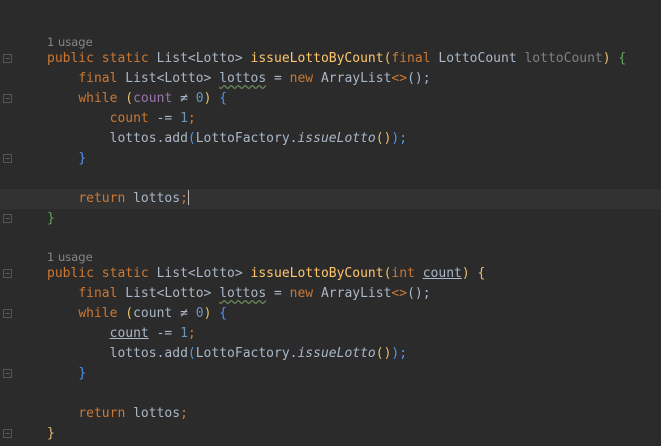  Describe the element at coordinates (442, 273) in the screenshot. I see `param-name: count` at that location.